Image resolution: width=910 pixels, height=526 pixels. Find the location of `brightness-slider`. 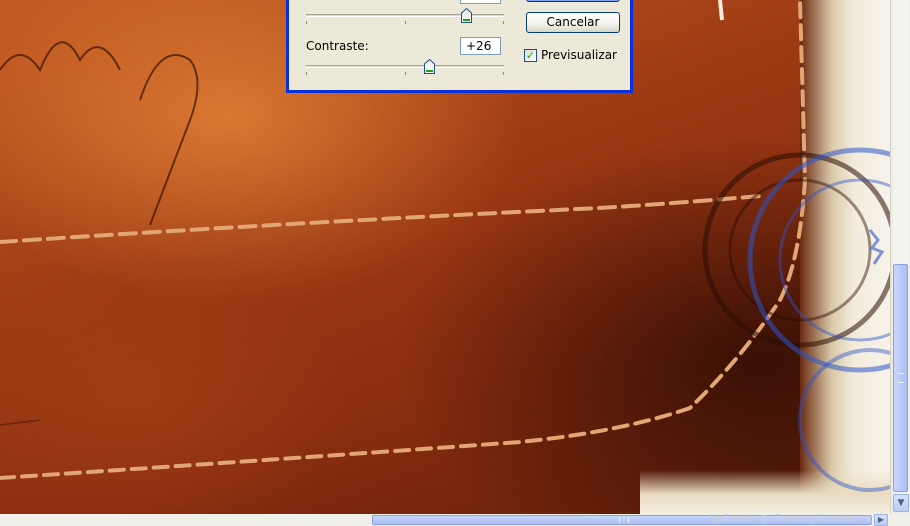

brightness-slider is located at coordinates (405, 16).